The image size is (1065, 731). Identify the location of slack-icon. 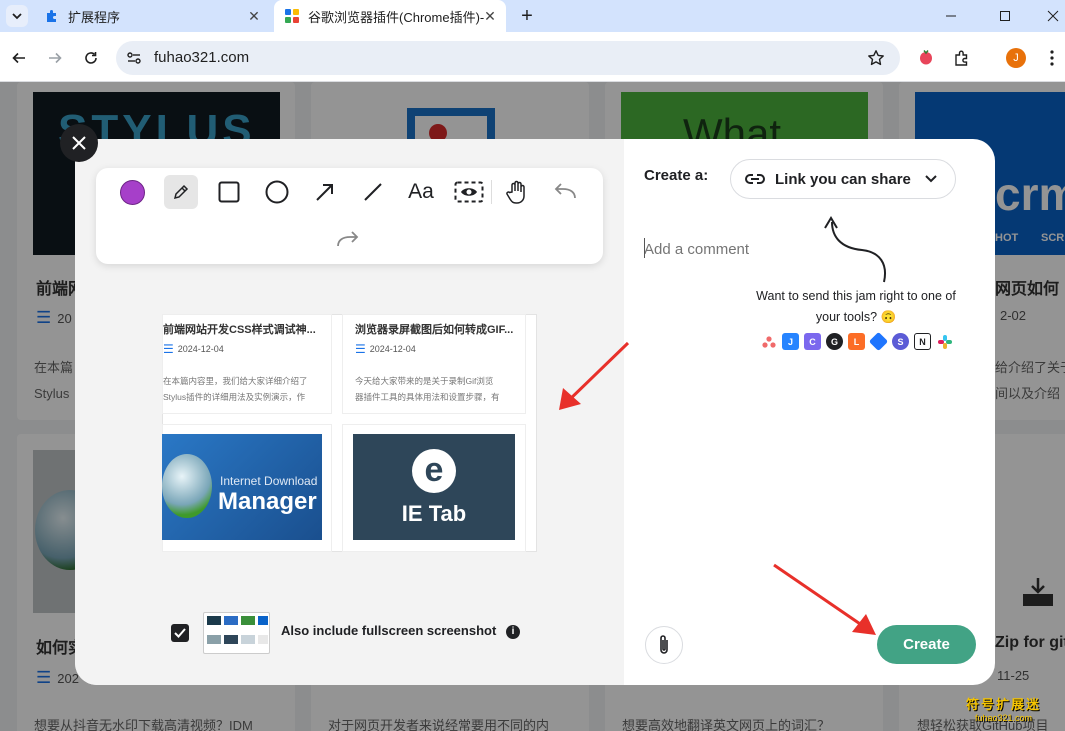
(944, 341).